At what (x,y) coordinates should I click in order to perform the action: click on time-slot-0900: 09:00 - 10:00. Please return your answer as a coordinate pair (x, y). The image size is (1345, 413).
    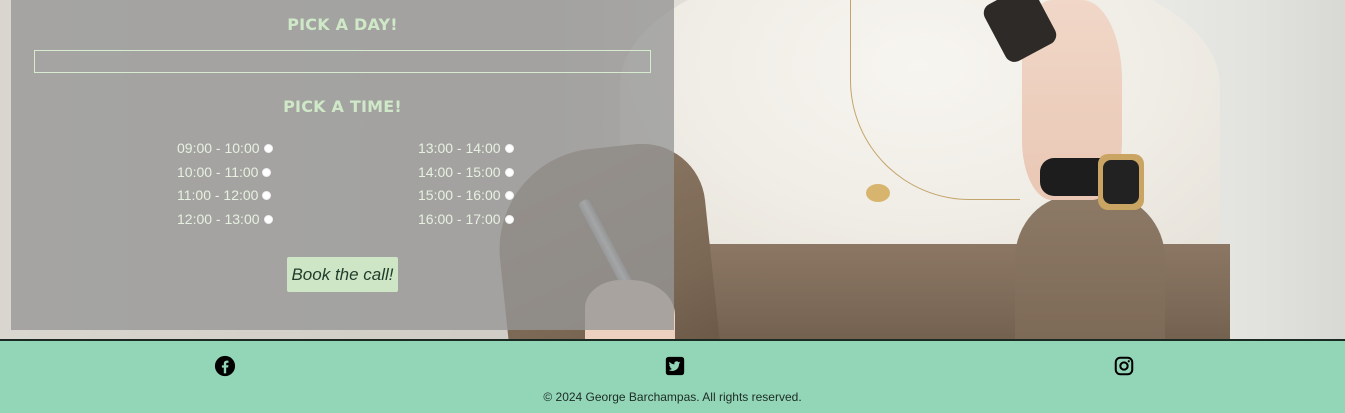
    Looking at the image, I should click on (225, 148).